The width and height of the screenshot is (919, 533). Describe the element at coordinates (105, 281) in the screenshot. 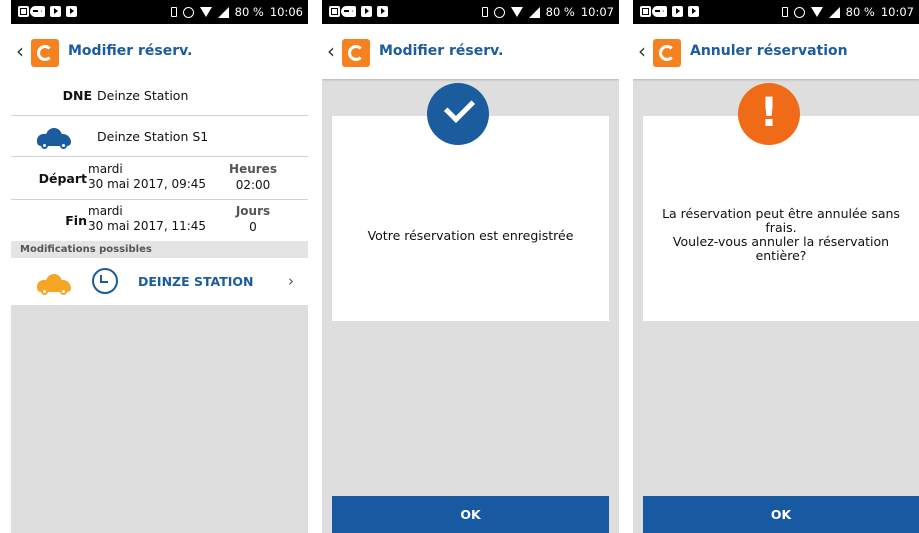

I see `schedule-icon` at that location.